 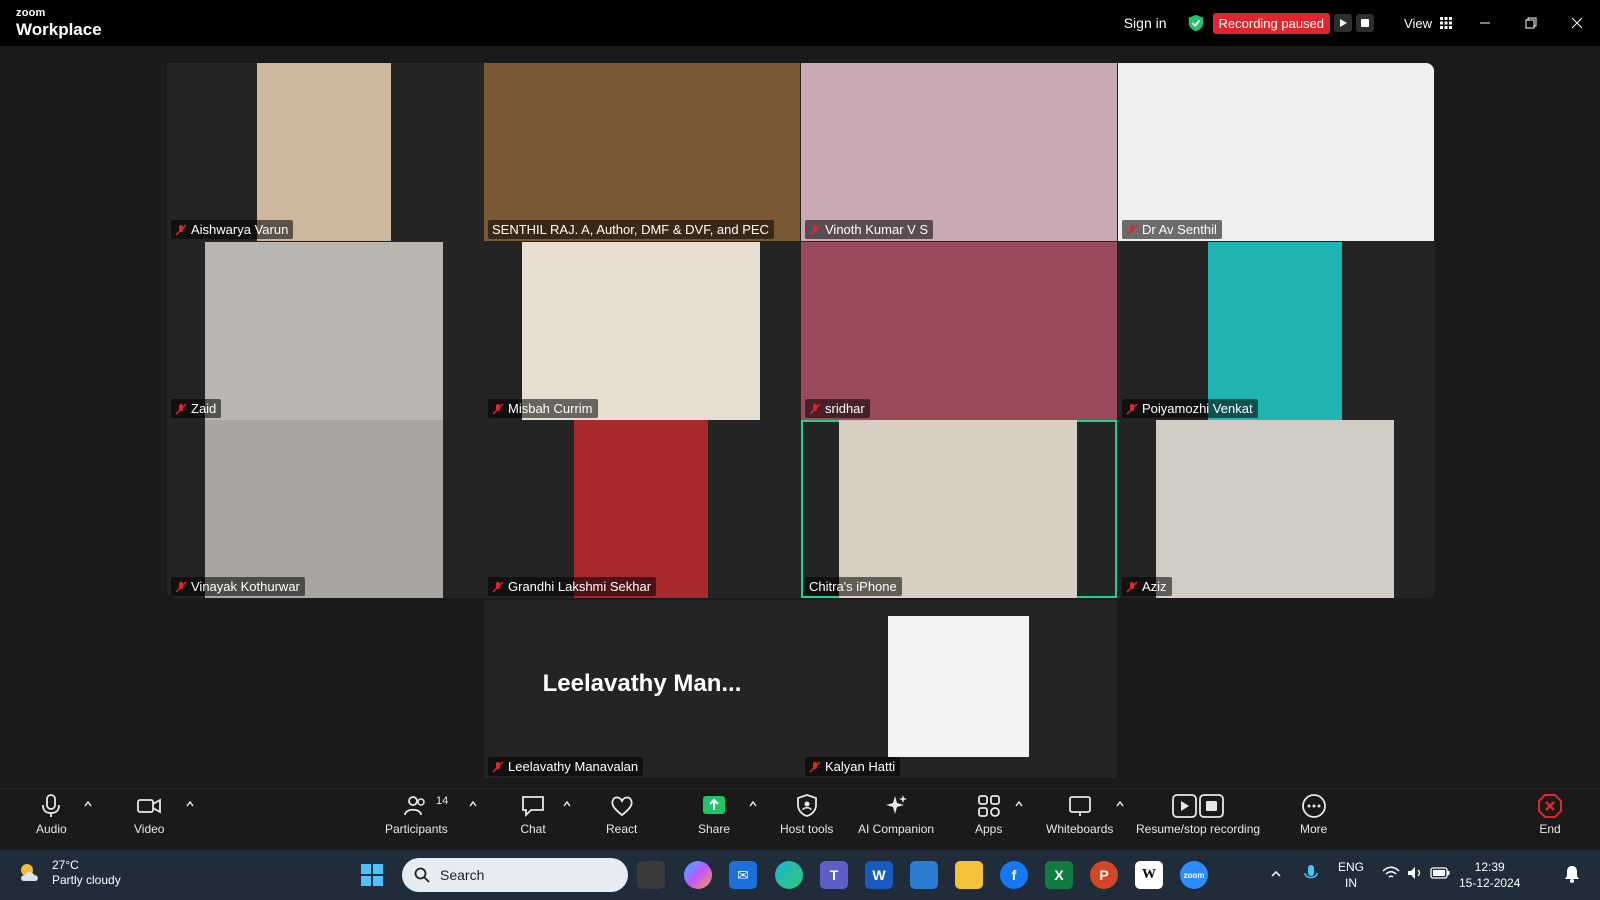 I want to click on participant-tile: Vinayak Kothurwar, so click(x=325, y=509).